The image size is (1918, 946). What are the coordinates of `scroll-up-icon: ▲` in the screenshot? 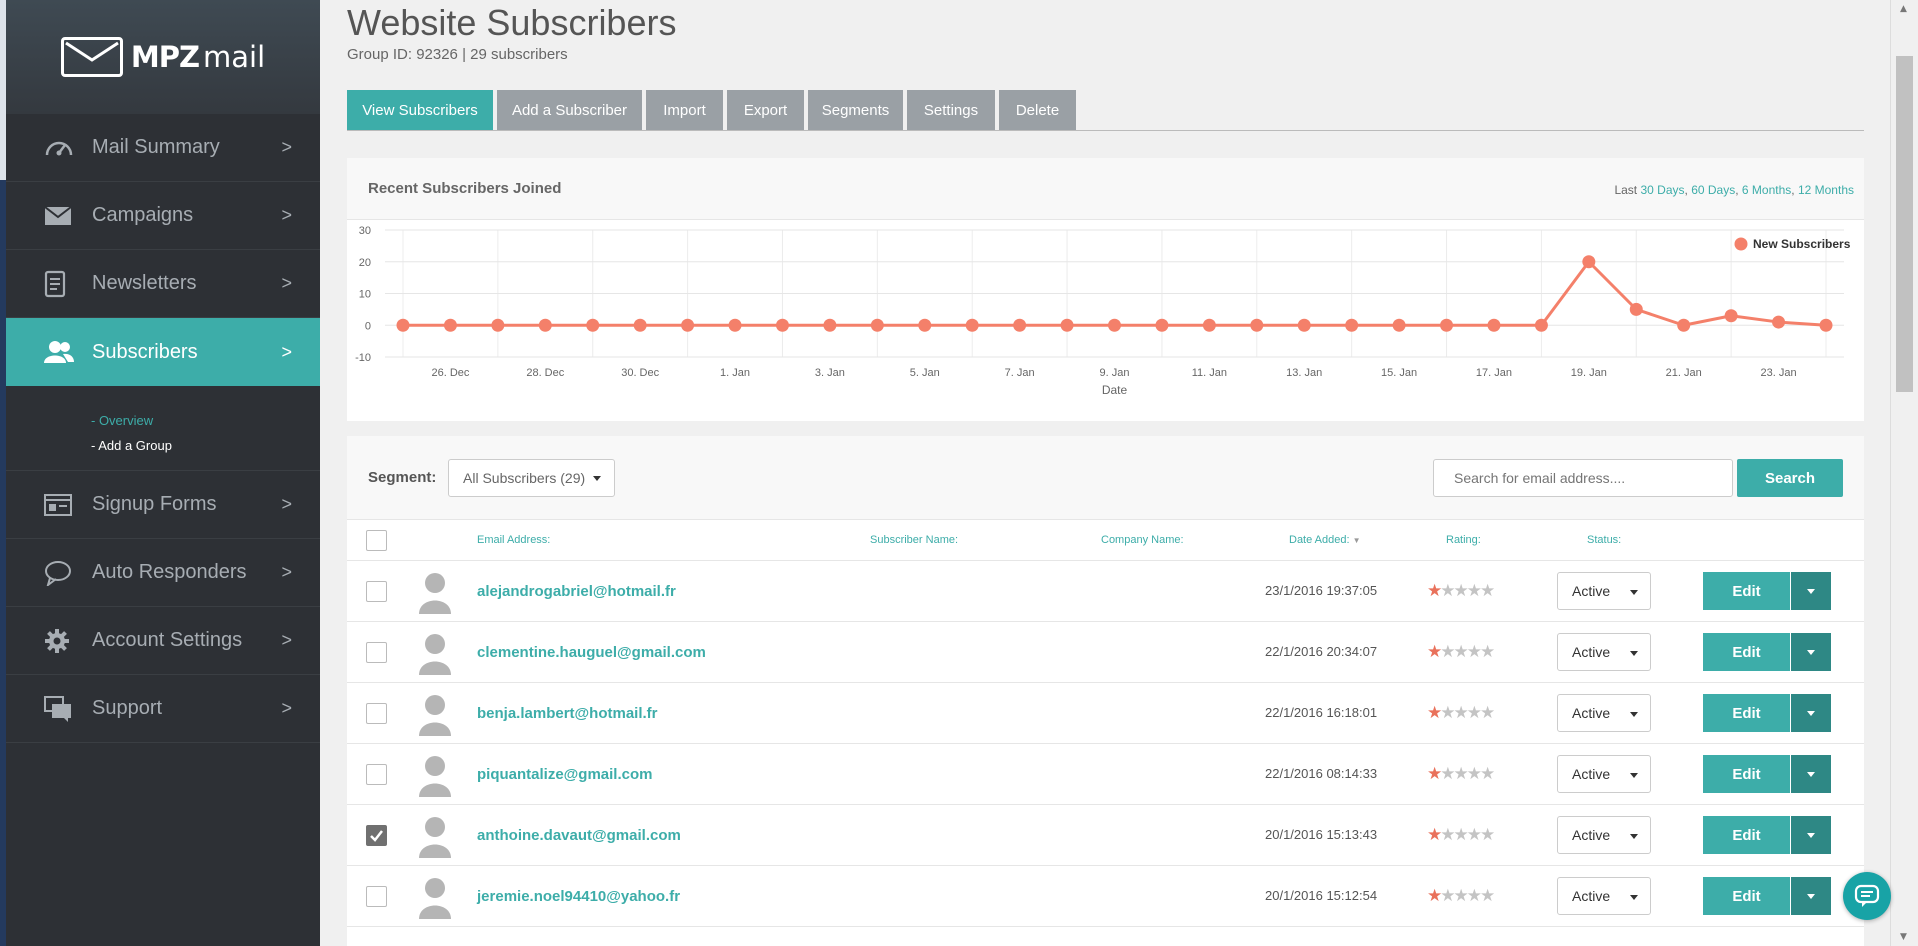 It's located at (1903, 9).